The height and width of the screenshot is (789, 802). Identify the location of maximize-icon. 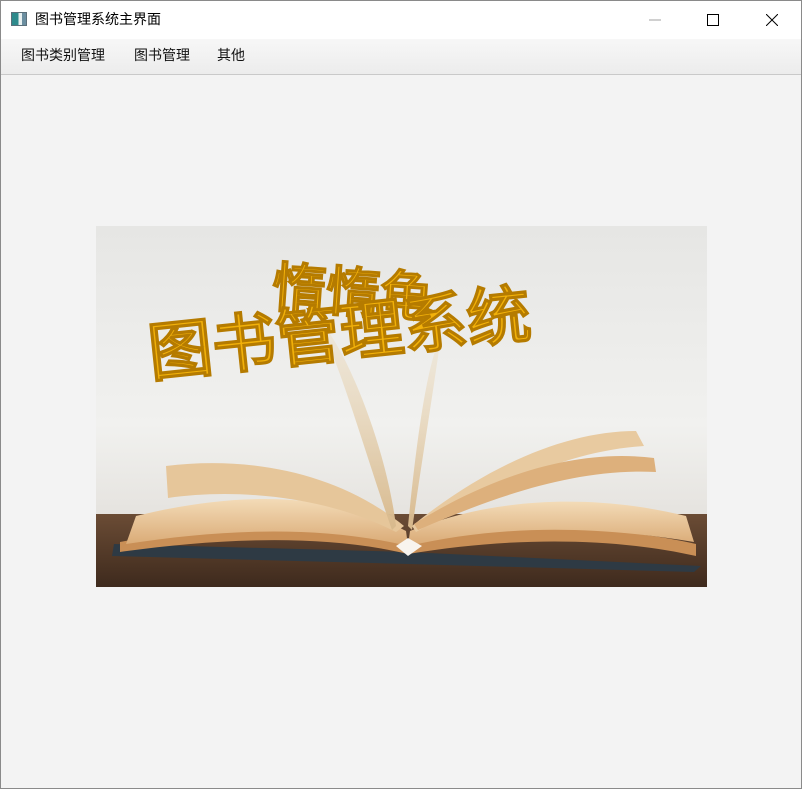
(713, 20).